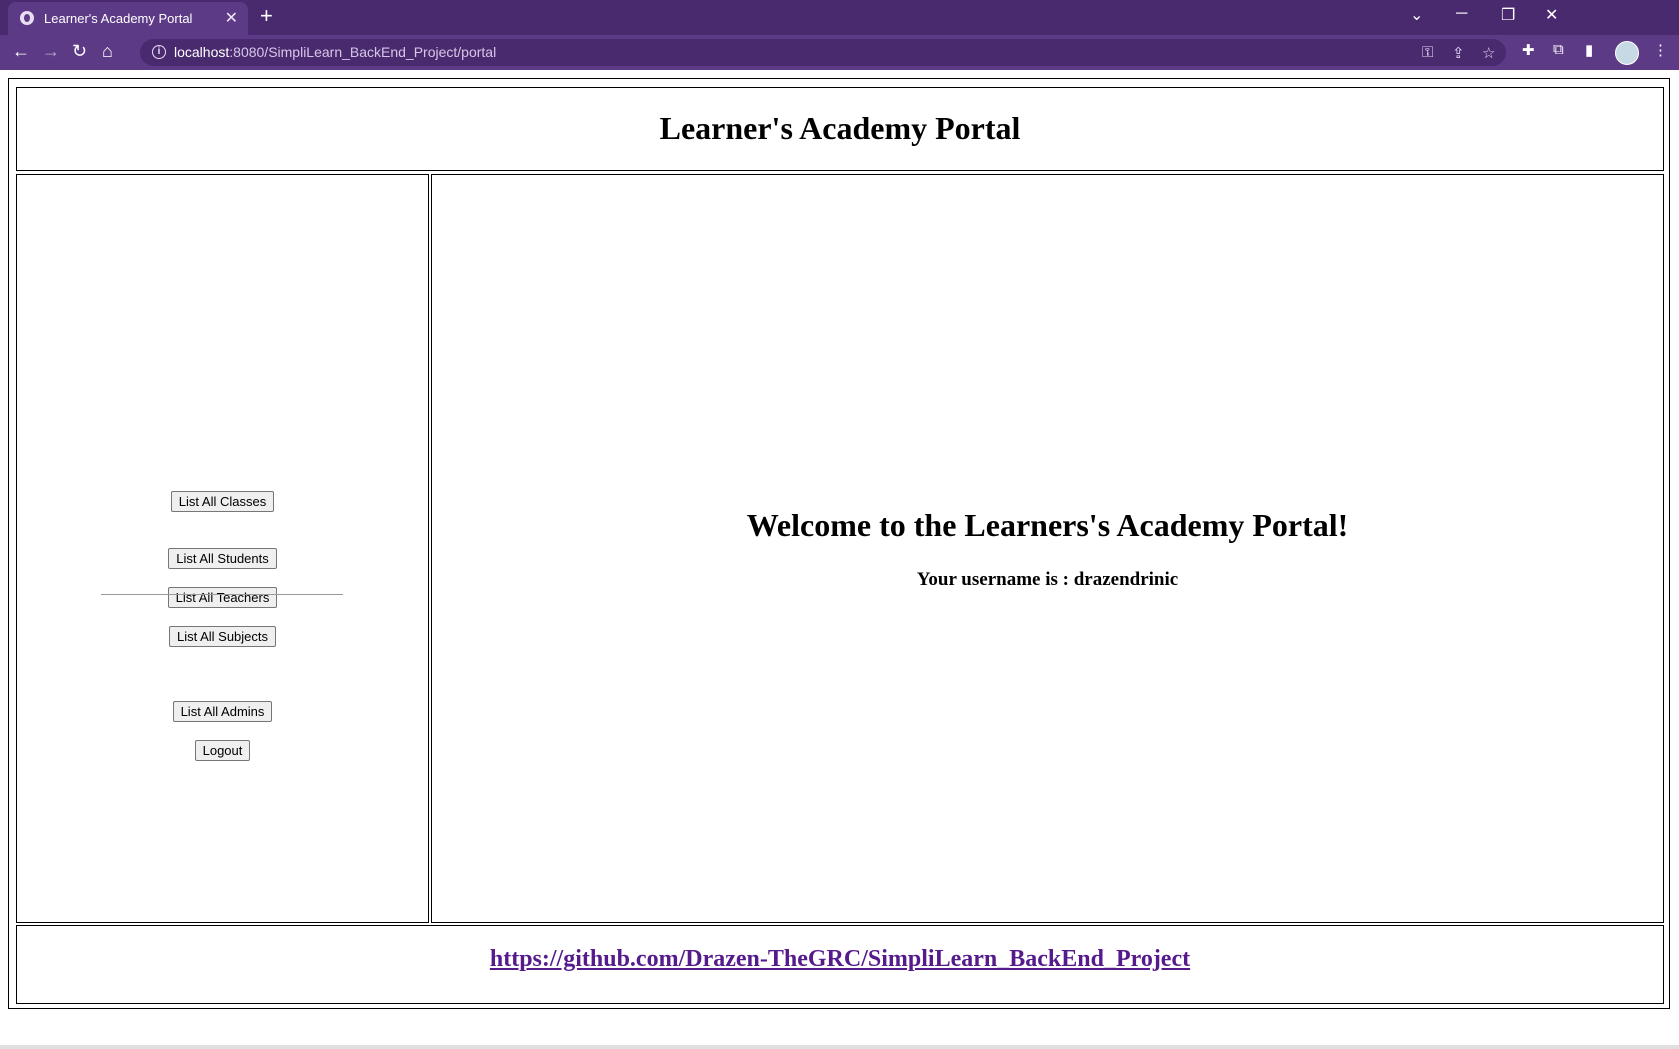 The width and height of the screenshot is (1679, 1049). What do you see at coordinates (1488, 53) in the screenshot?
I see `bookmark-star-icon: ☆` at bounding box center [1488, 53].